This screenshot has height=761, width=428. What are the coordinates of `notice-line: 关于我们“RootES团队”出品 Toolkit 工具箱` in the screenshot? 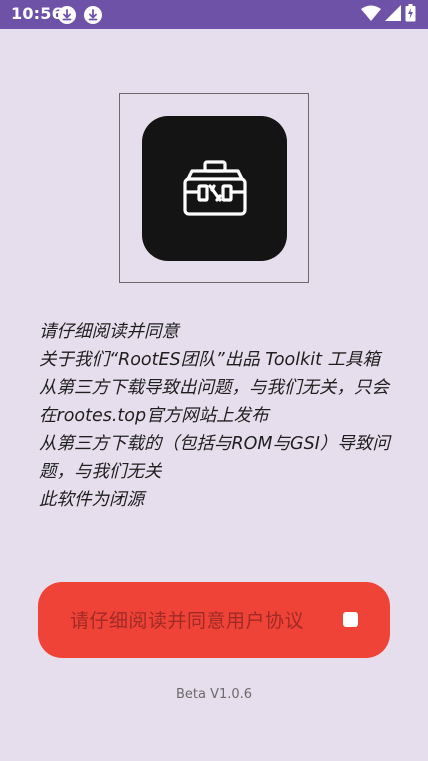 It's located at (210, 360).